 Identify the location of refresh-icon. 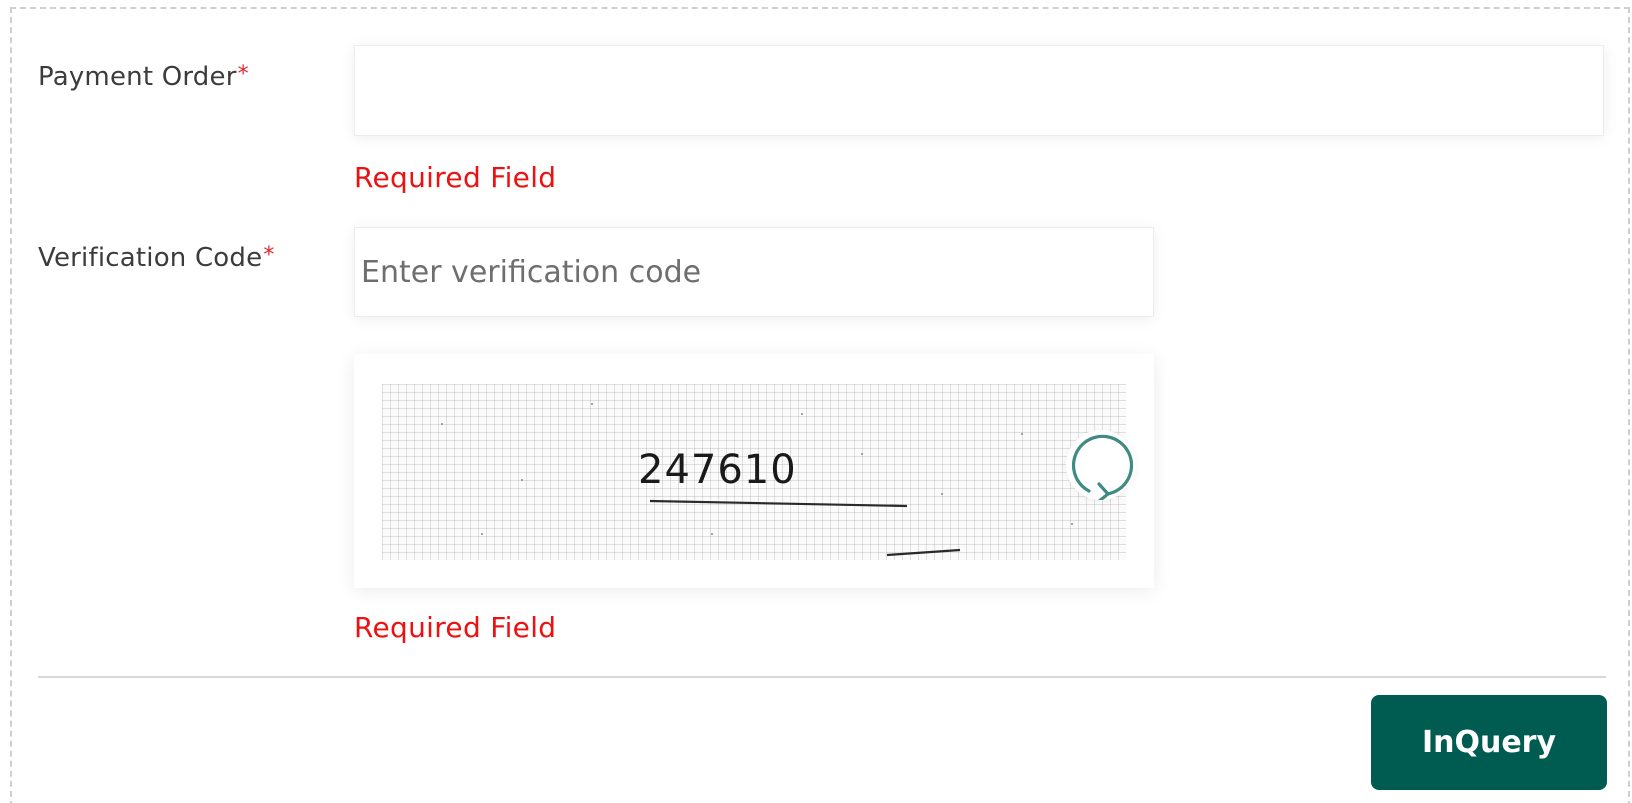
(1102, 469).